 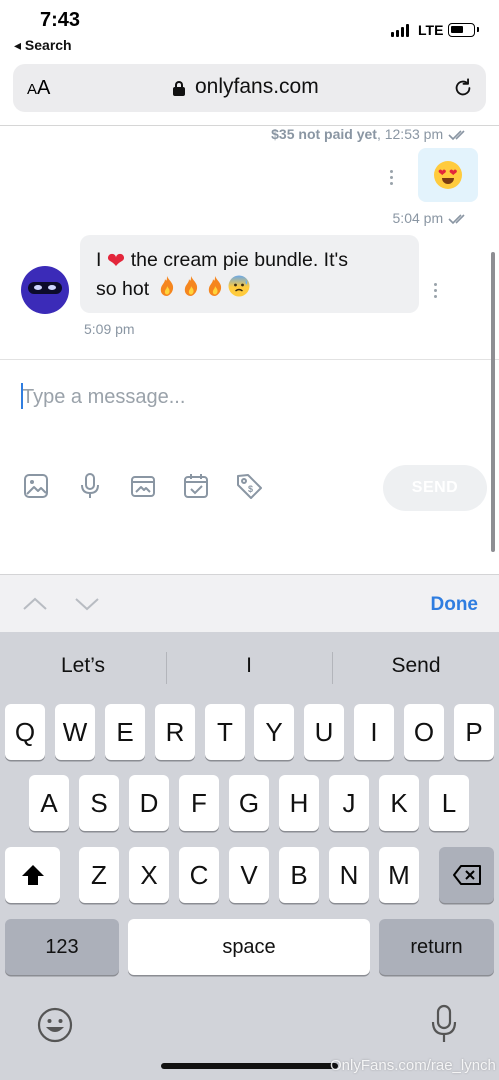 What do you see at coordinates (299, 875) in the screenshot?
I see `key: B` at bounding box center [299, 875].